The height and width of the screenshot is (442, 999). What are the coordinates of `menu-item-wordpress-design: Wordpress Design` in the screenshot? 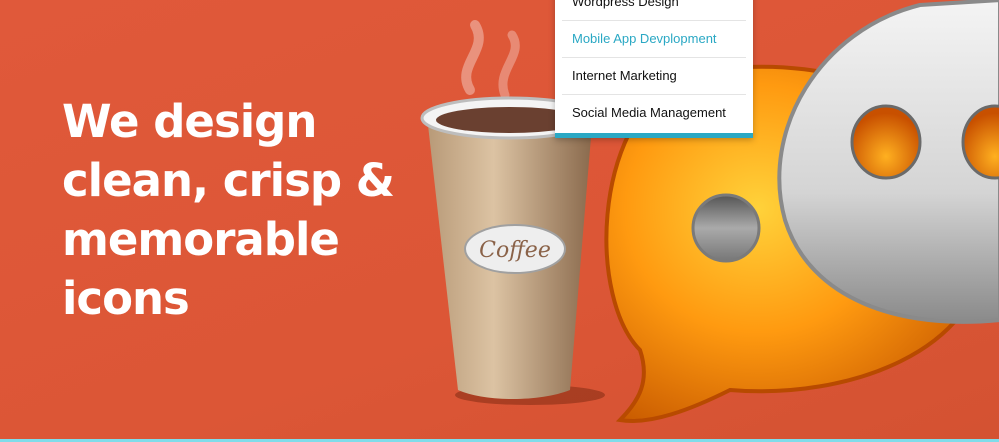 It's located at (654, 10).